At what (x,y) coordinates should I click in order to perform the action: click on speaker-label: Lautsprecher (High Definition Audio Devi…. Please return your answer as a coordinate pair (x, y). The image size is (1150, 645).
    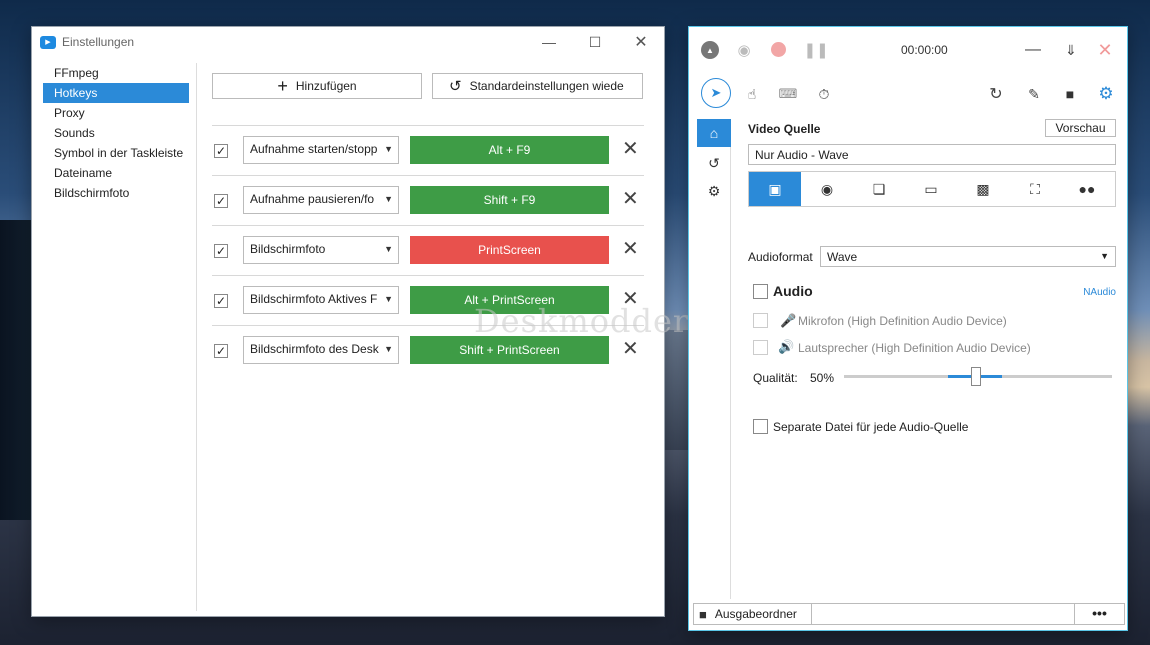
    Looking at the image, I should click on (914, 348).